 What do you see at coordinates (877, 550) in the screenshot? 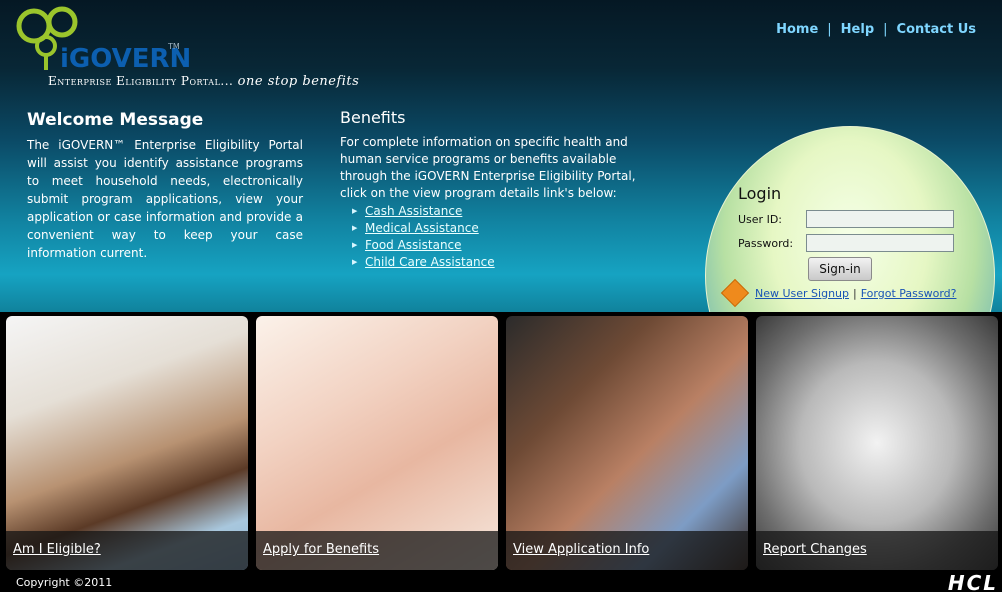
I see `card-caption: Report Changes` at bounding box center [877, 550].